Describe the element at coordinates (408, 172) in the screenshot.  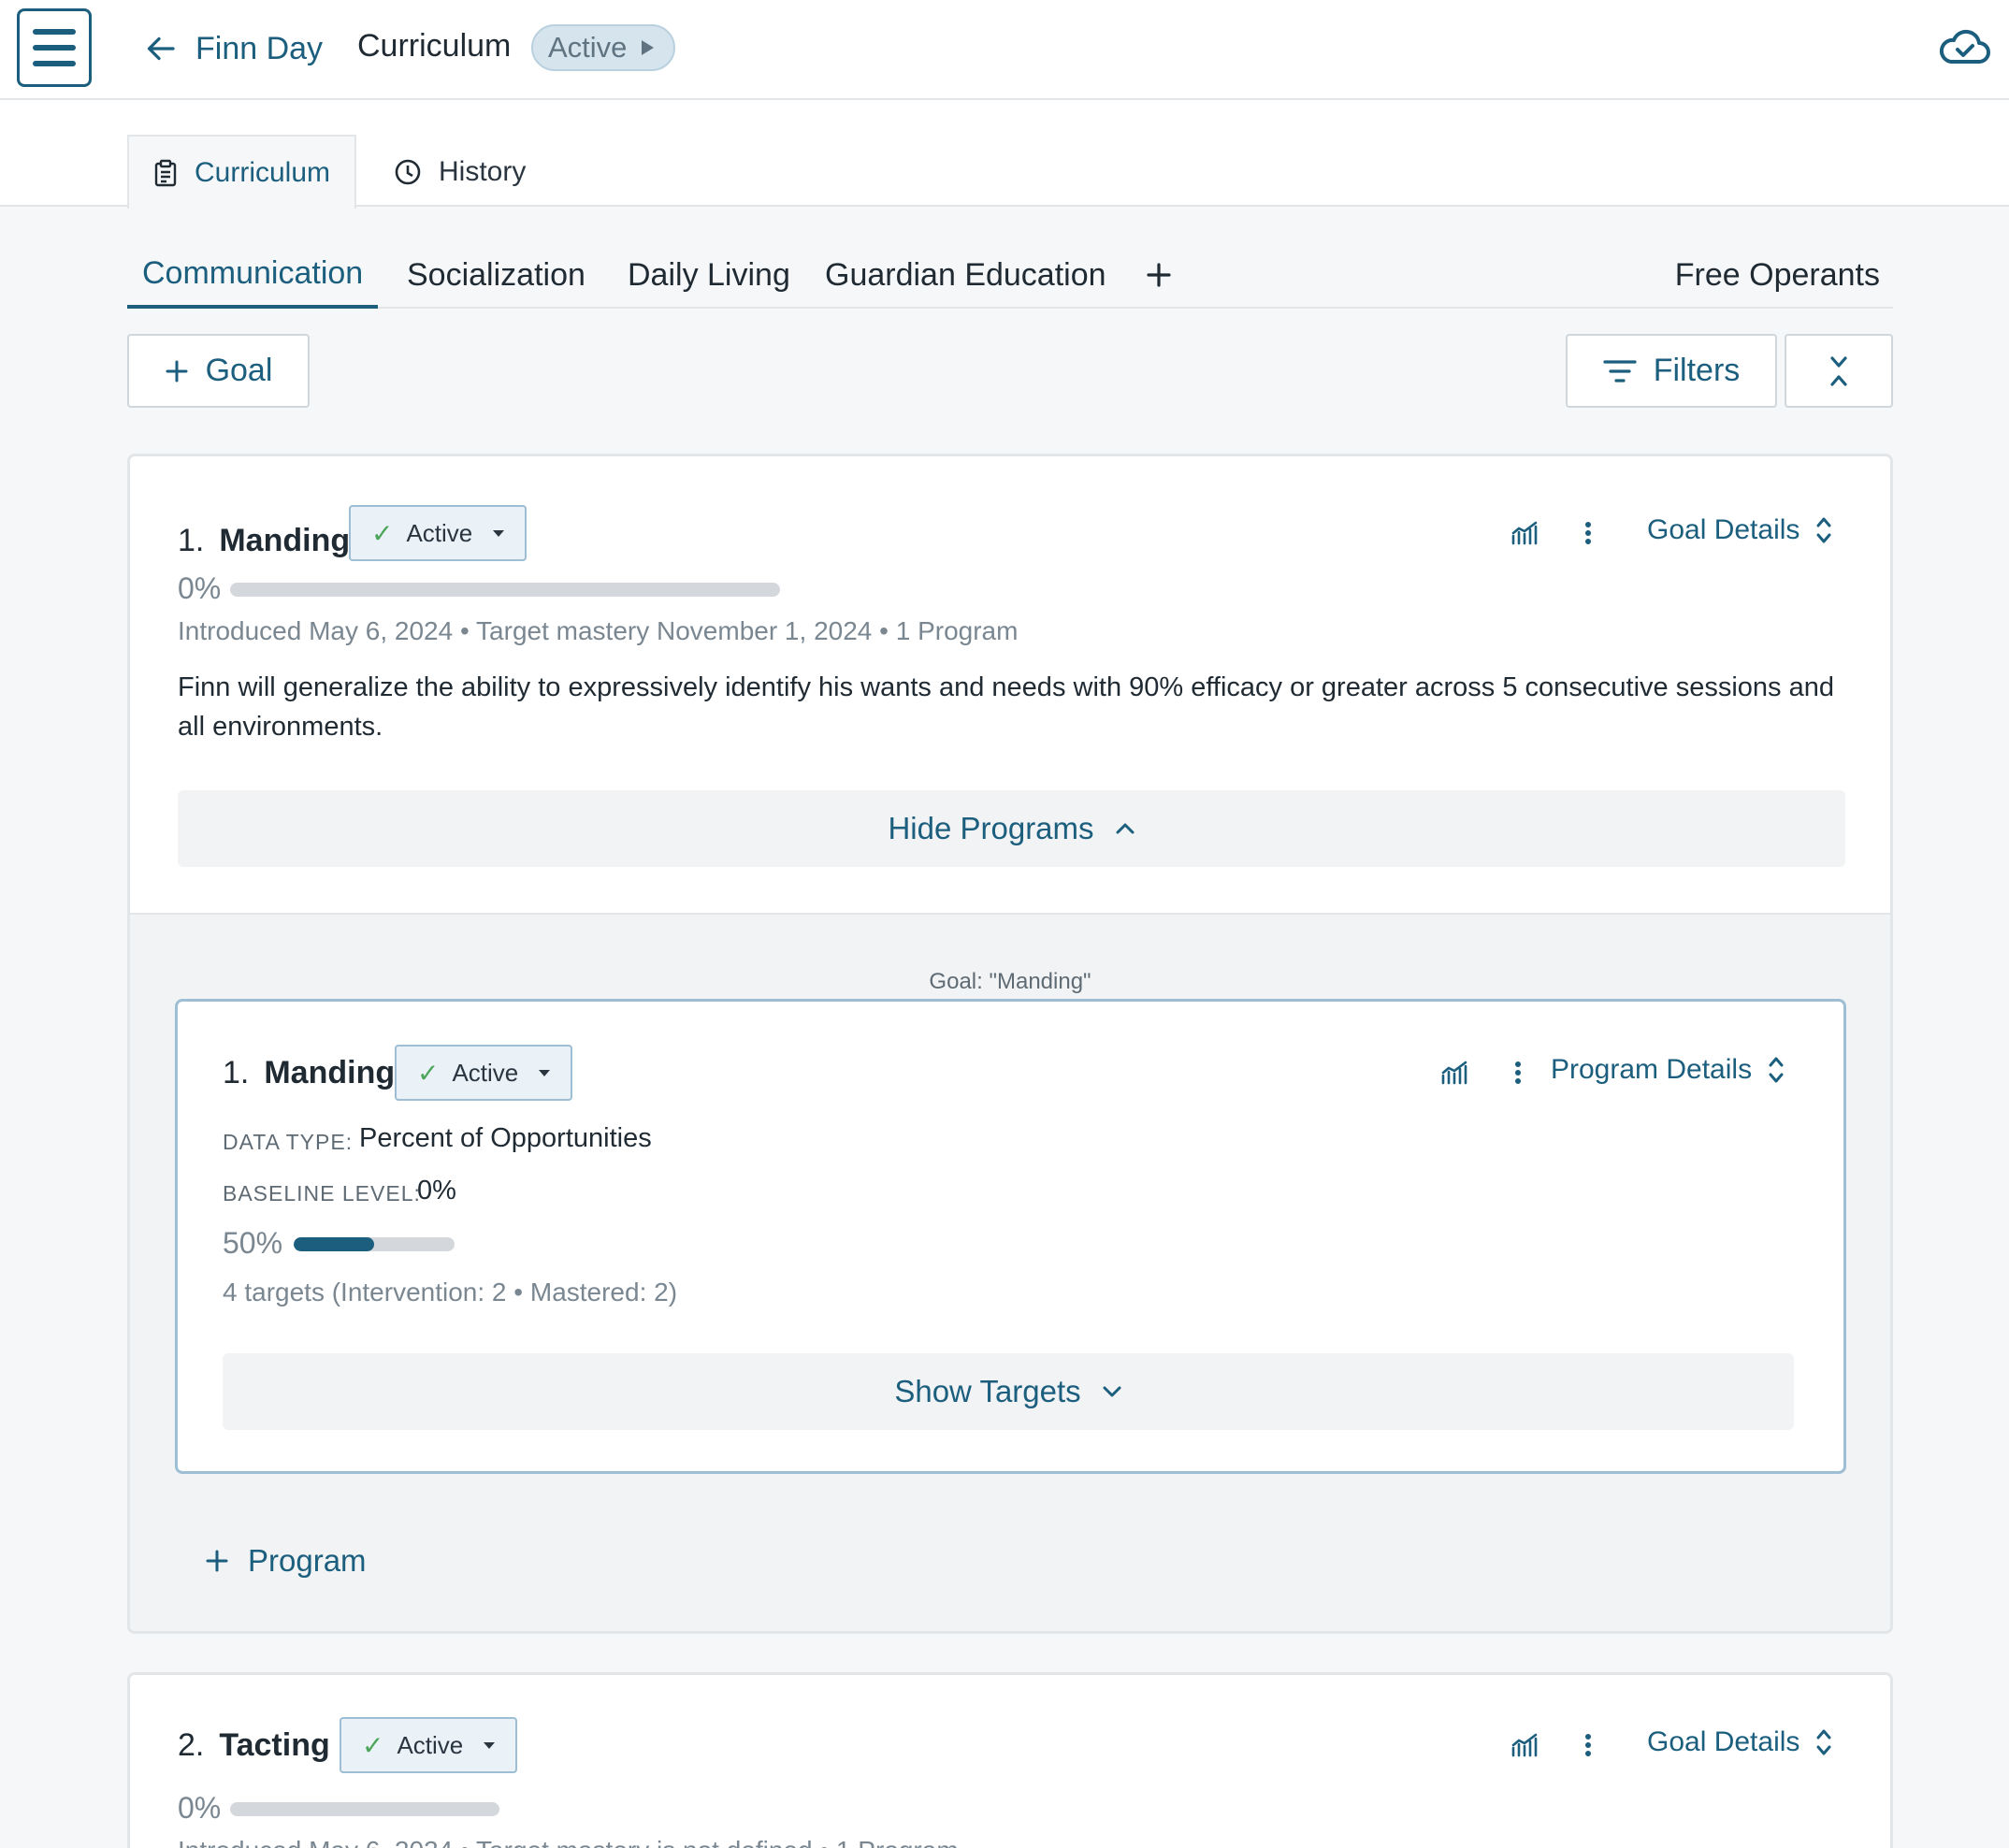
I see `clock-icon` at that location.